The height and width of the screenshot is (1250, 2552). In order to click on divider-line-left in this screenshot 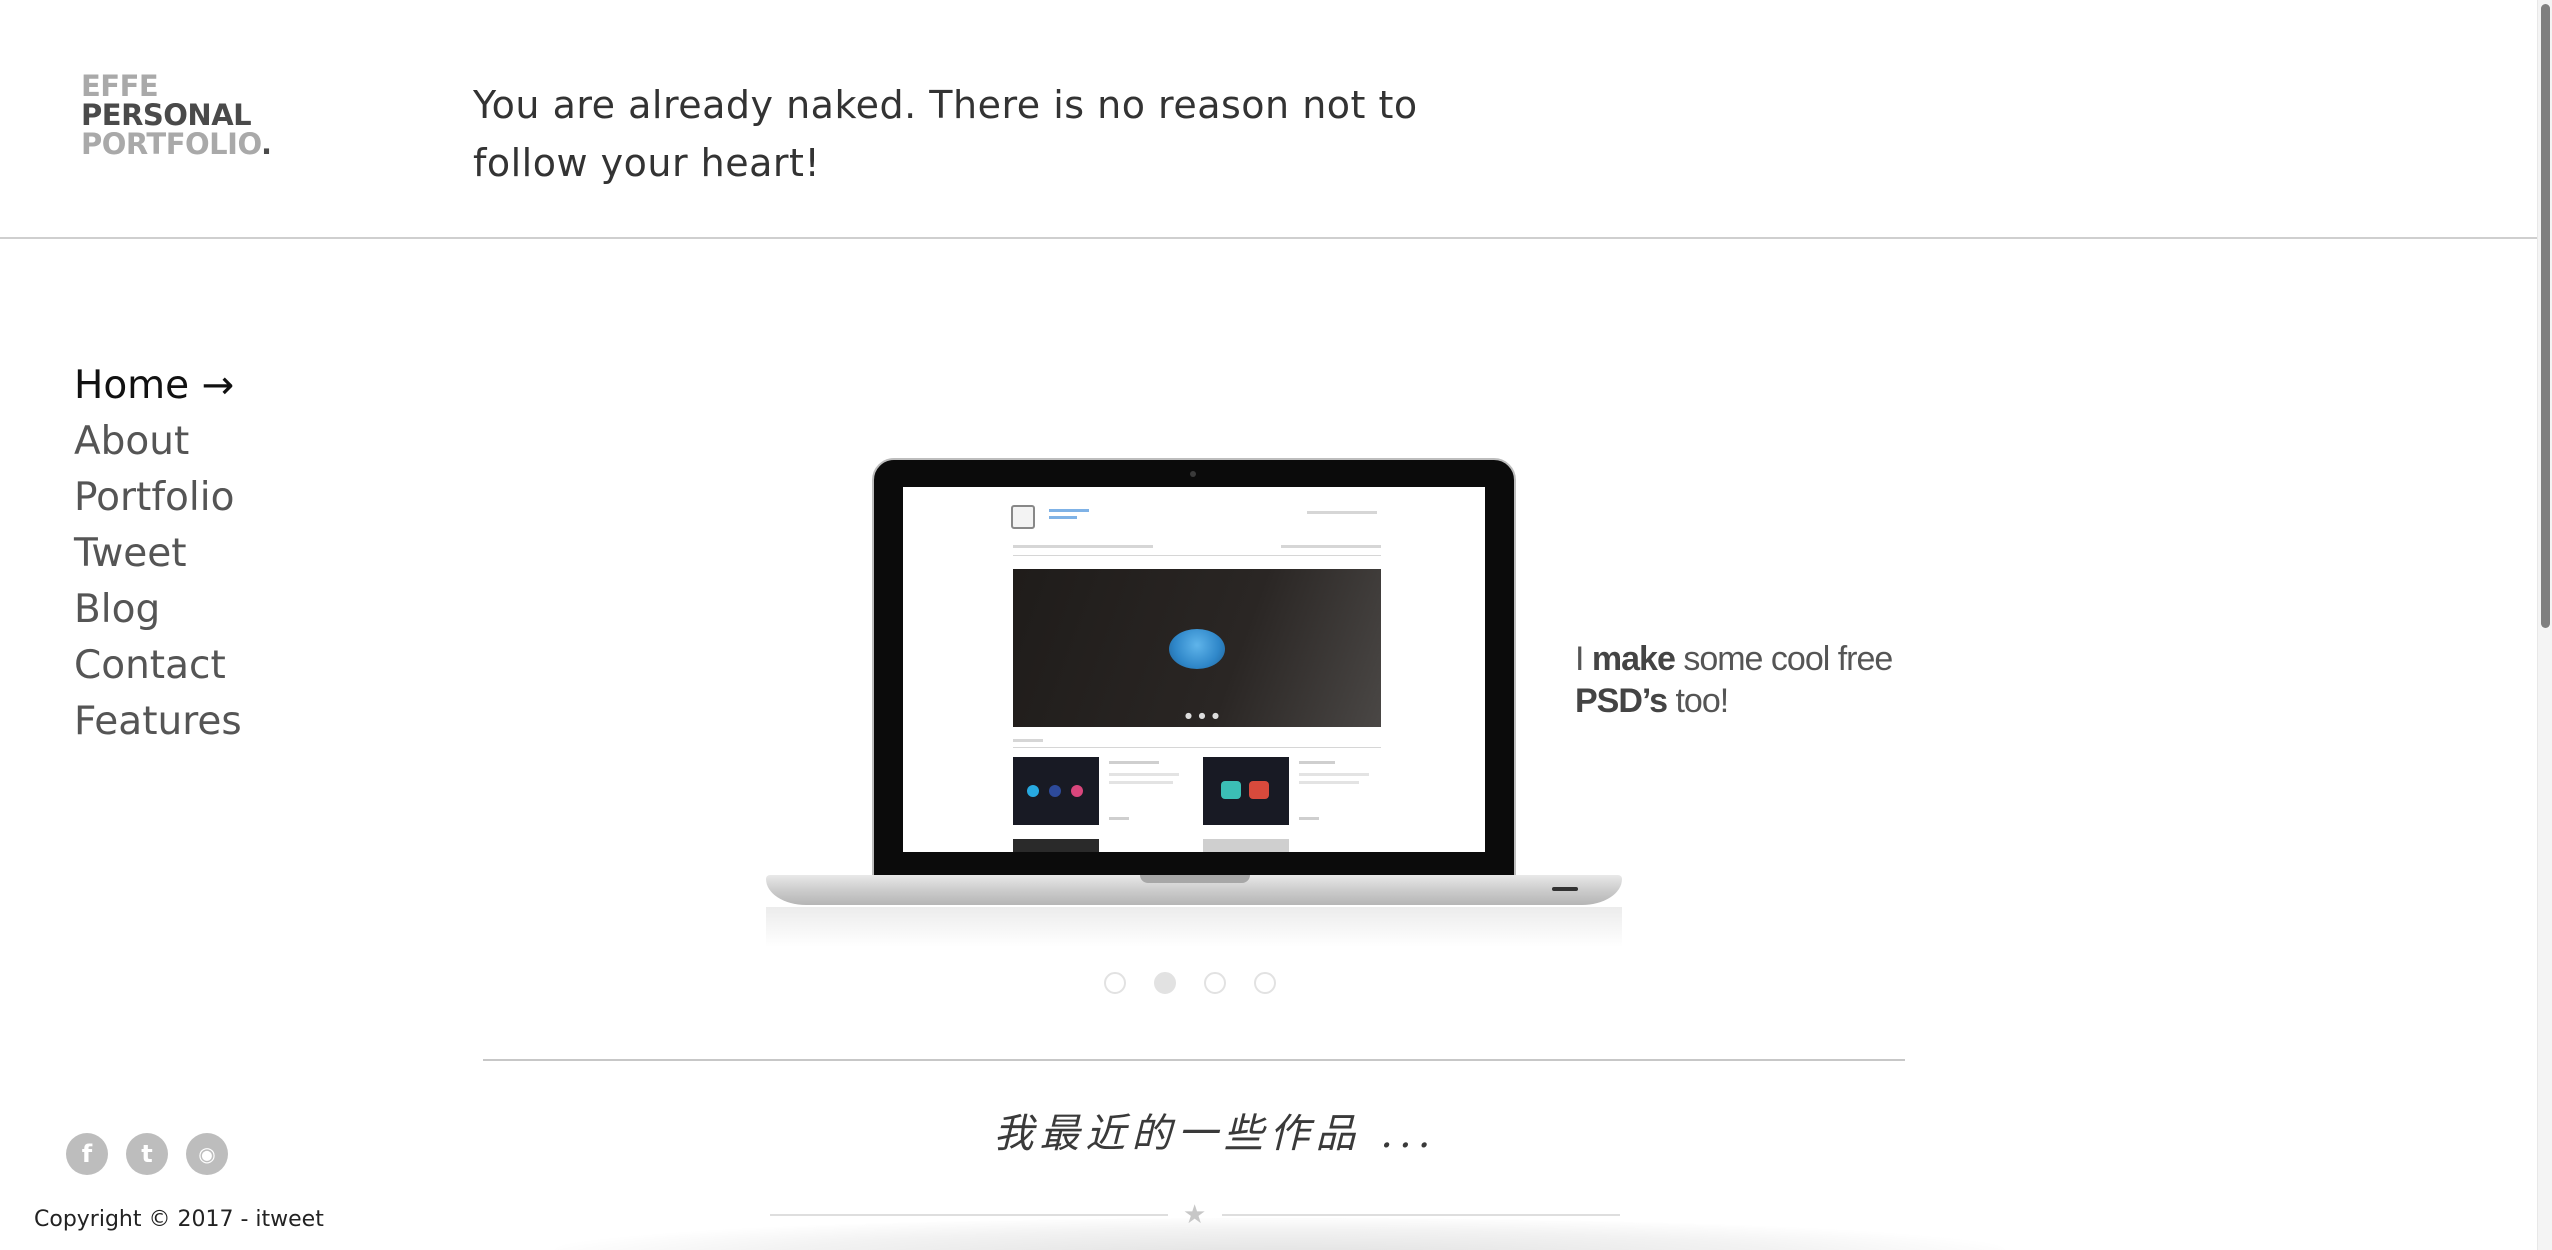, I will do `click(969, 1215)`.